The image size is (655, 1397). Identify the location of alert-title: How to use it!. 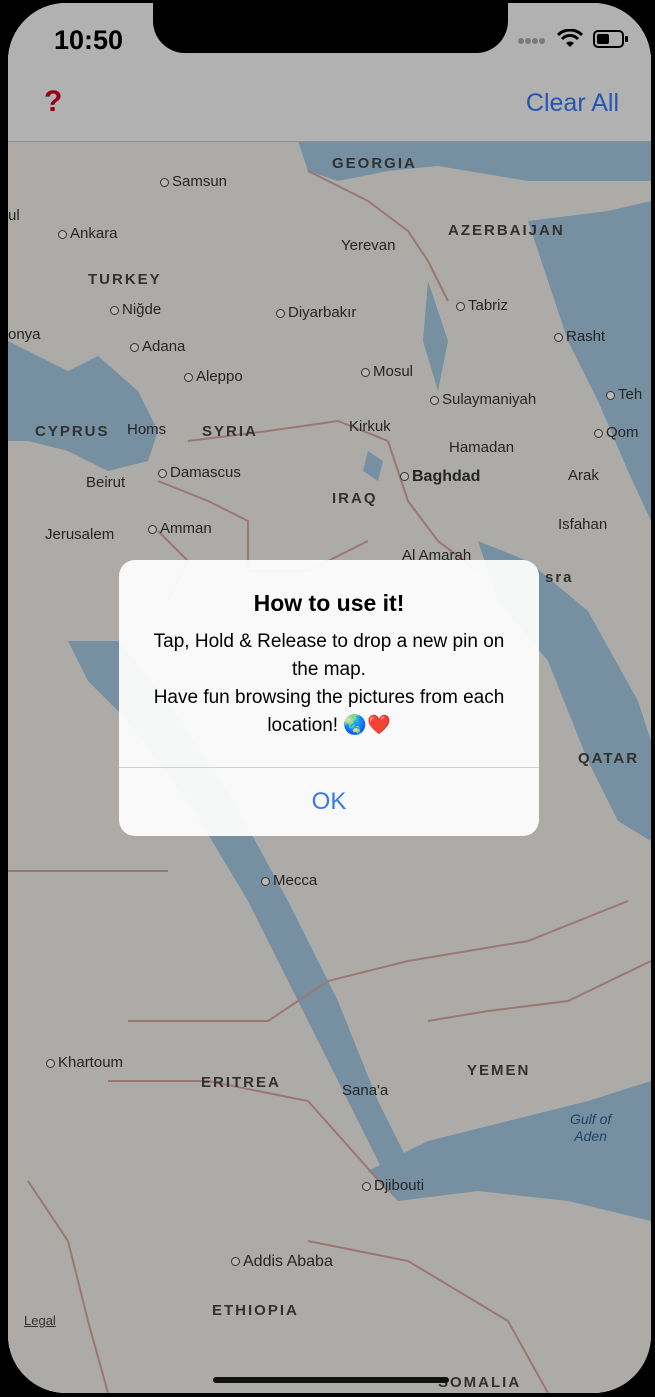
(329, 603).